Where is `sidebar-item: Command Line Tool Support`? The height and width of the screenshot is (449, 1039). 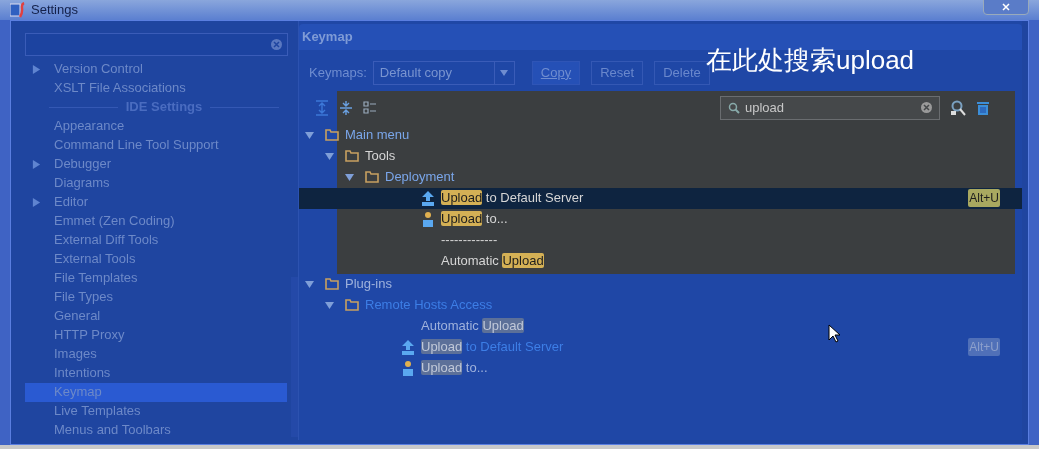 sidebar-item: Command Line Tool Support is located at coordinates (156, 145).